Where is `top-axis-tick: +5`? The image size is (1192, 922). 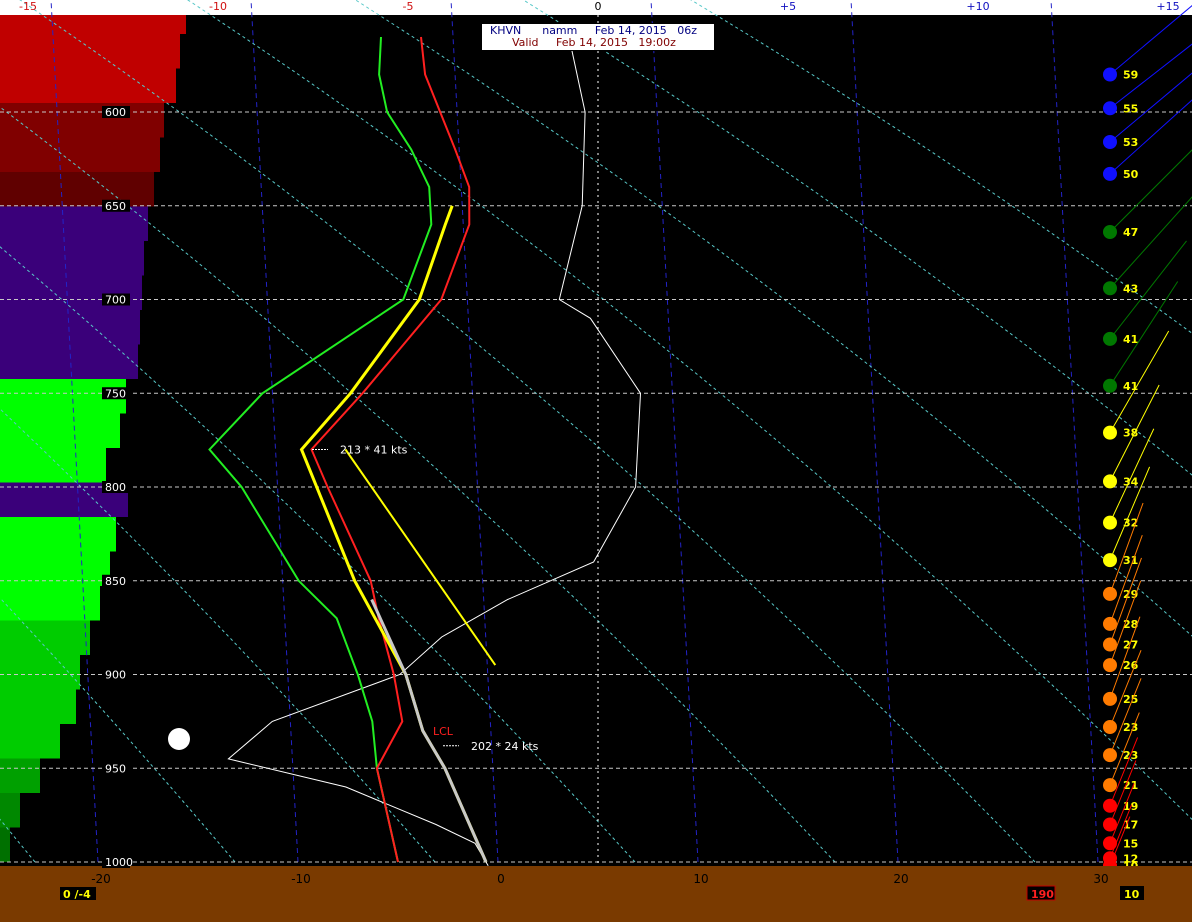 top-axis-tick: +5 is located at coordinates (788, 6).